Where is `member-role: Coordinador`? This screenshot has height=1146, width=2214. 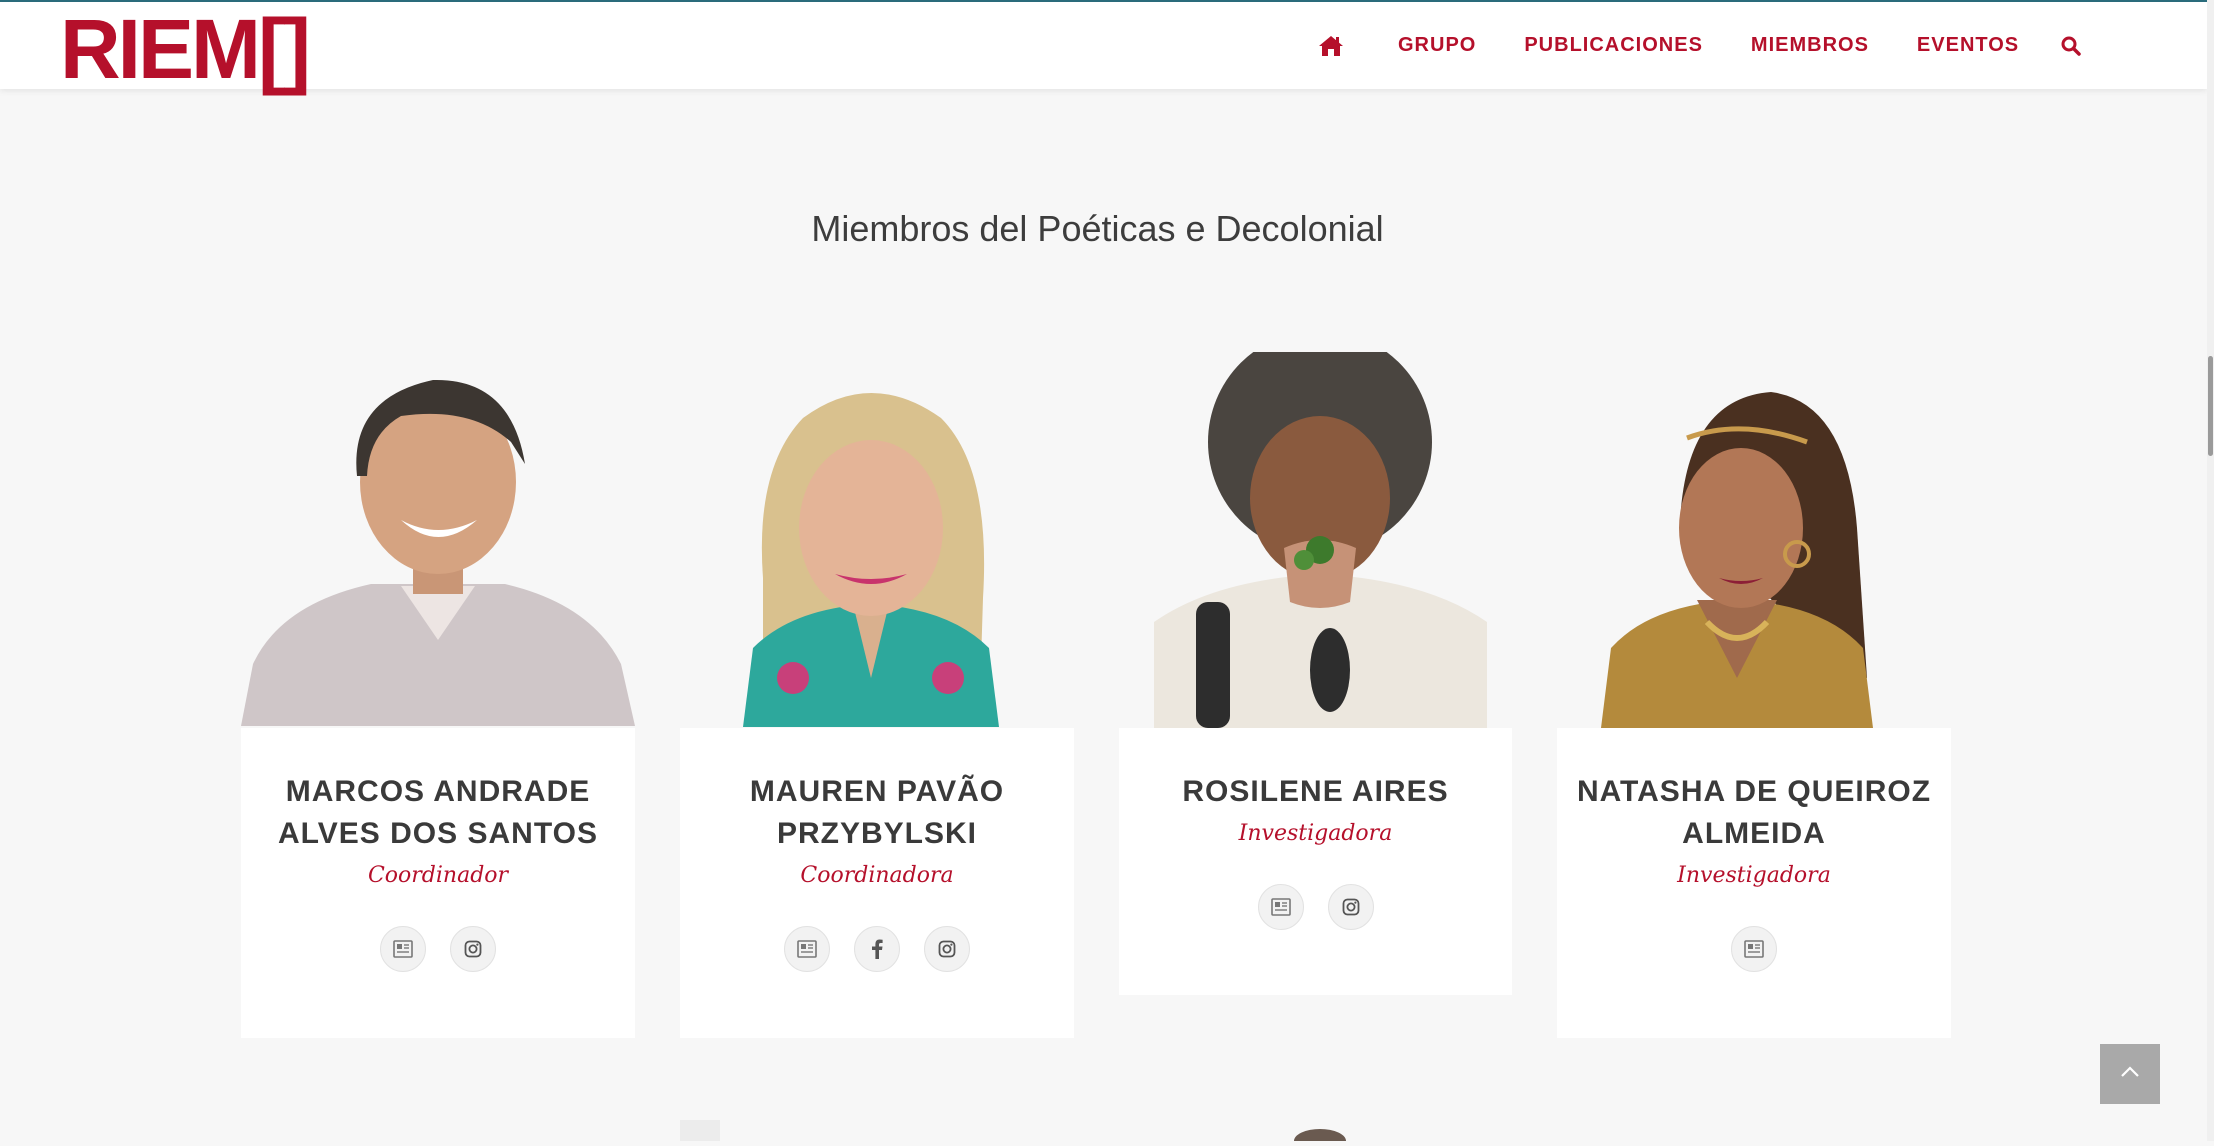
member-role: Coordinador is located at coordinates (438, 875).